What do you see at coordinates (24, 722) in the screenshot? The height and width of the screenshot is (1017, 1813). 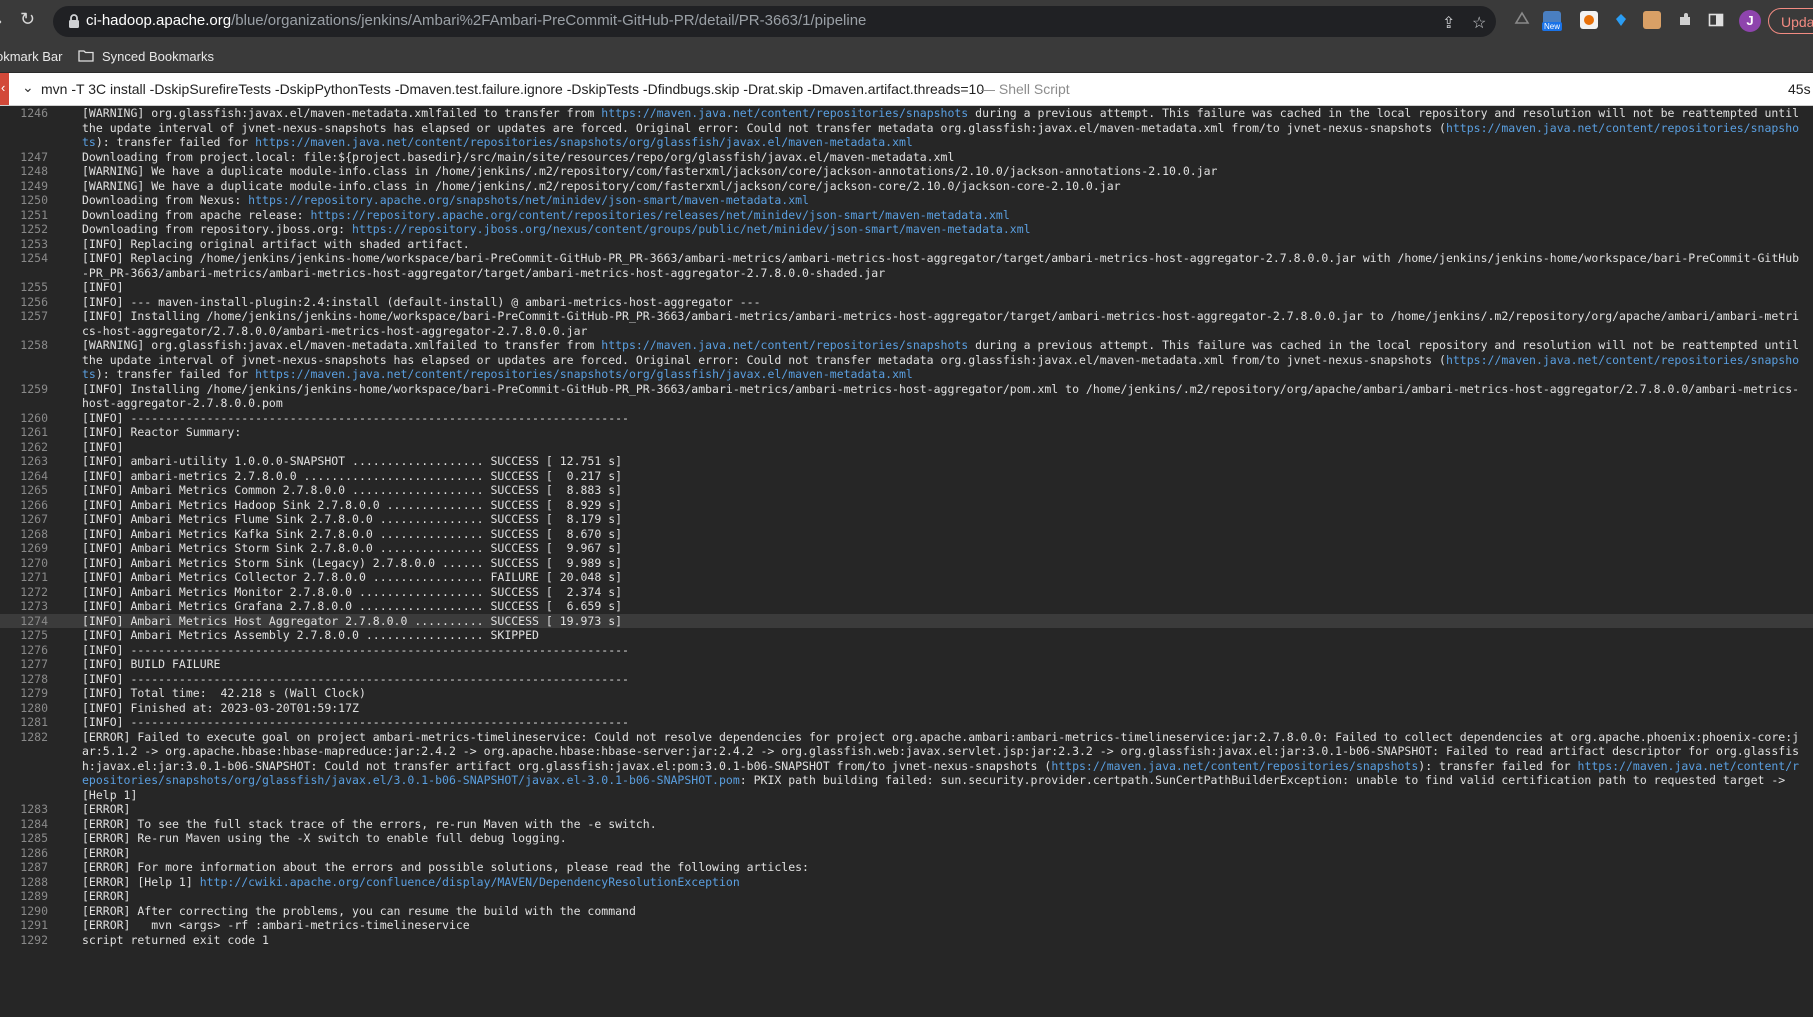 I see `line-number: 1281` at bounding box center [24, 722].